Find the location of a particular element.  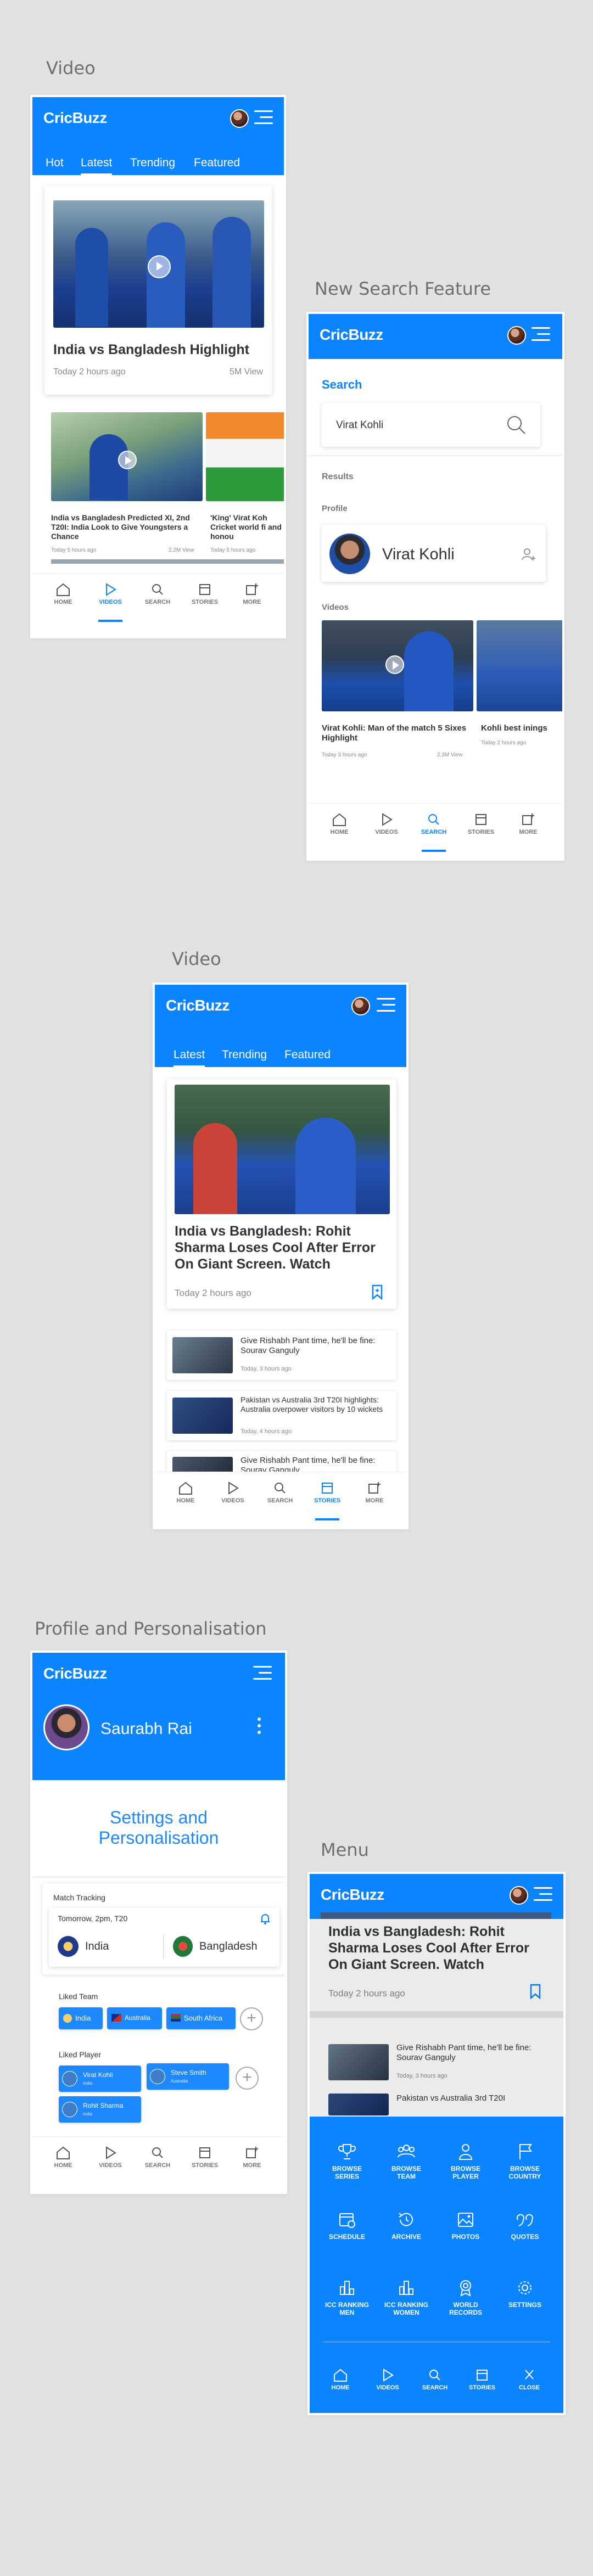

stories-icon is located at coordinates (204, 2152).